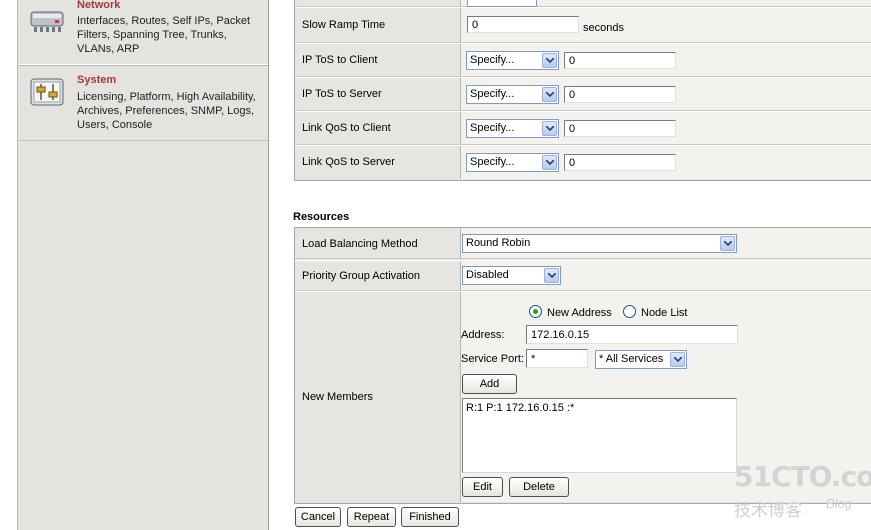 This screenshot has height=530, width=871. Describe the element at coordinates (337, 397) in the screenshot. I see `new-members-label: New Members` at that location.